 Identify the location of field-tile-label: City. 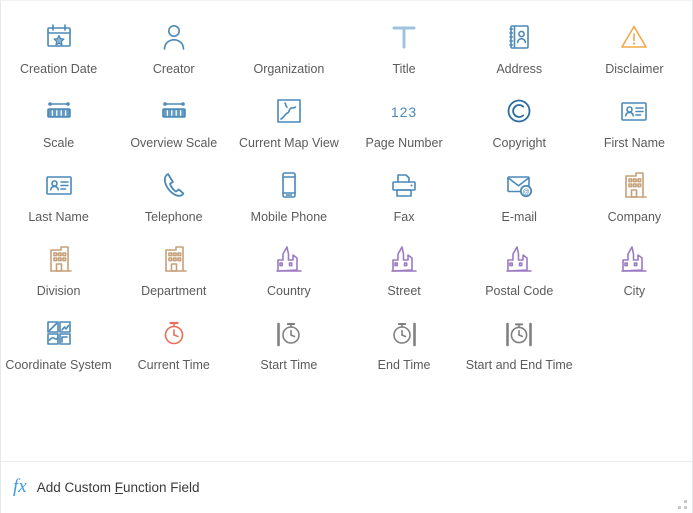
(634, 291).